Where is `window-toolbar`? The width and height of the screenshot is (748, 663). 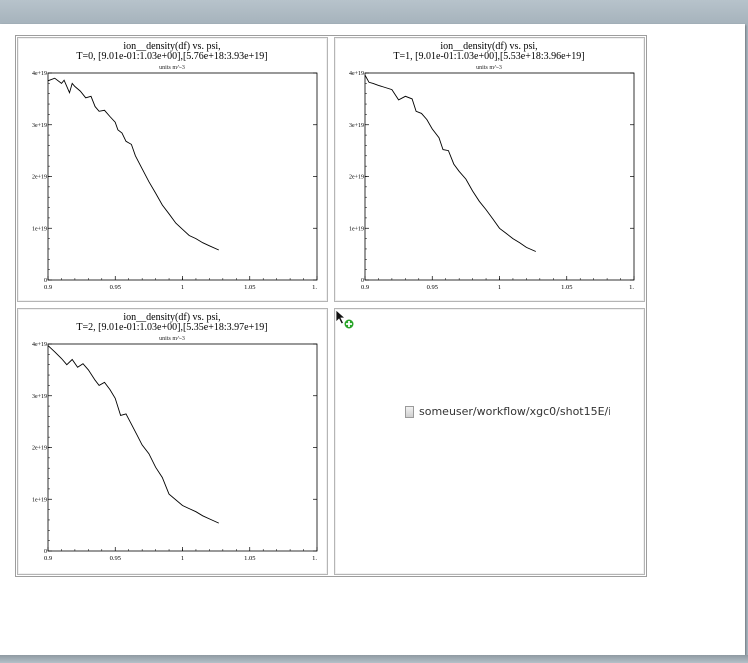 window-toolbar is located at coordinates (374, 12).